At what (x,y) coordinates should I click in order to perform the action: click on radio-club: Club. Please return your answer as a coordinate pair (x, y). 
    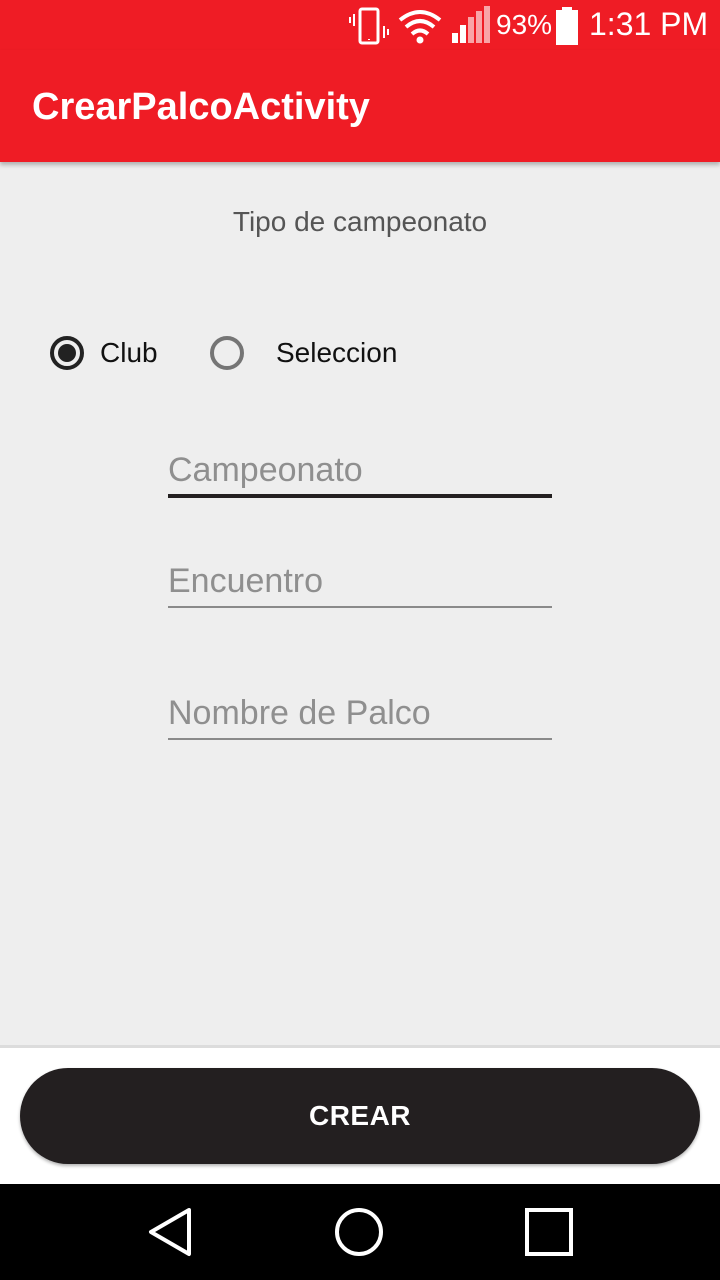
    Looking at the image, I should click on (104, 353).